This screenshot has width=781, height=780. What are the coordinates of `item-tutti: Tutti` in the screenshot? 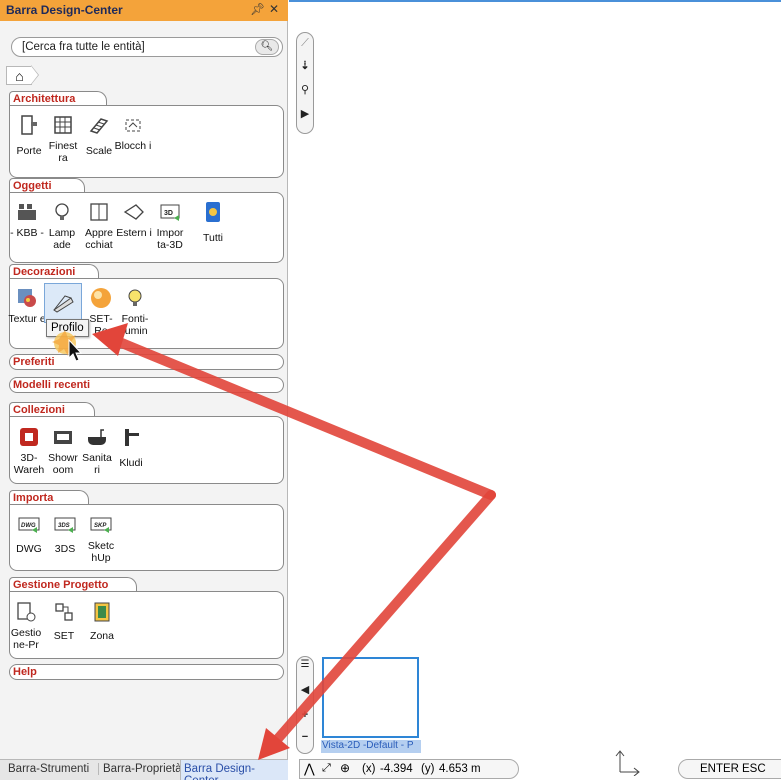 It's located at (213, 222).